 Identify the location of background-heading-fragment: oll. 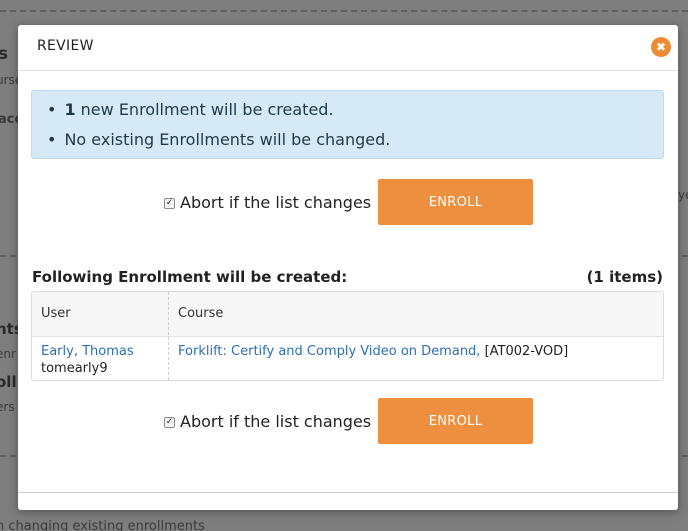
(8, 382).